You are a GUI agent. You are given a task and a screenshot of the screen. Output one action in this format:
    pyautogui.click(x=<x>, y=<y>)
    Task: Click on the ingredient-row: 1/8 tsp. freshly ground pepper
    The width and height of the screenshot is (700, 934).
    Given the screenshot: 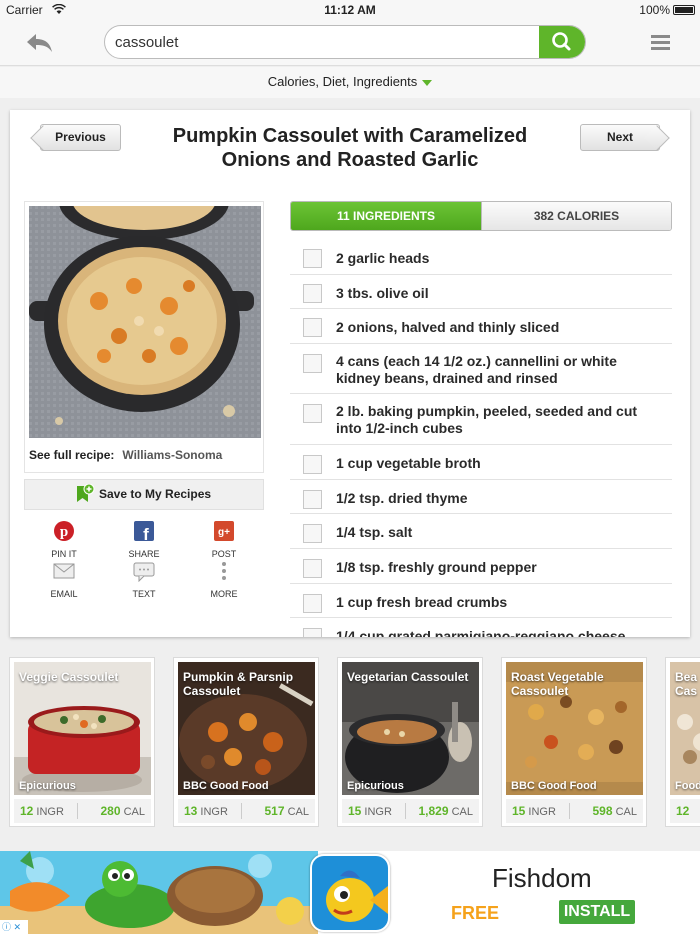 What is the action you would take?
    pyautogui.click(x=481, y=566)
    